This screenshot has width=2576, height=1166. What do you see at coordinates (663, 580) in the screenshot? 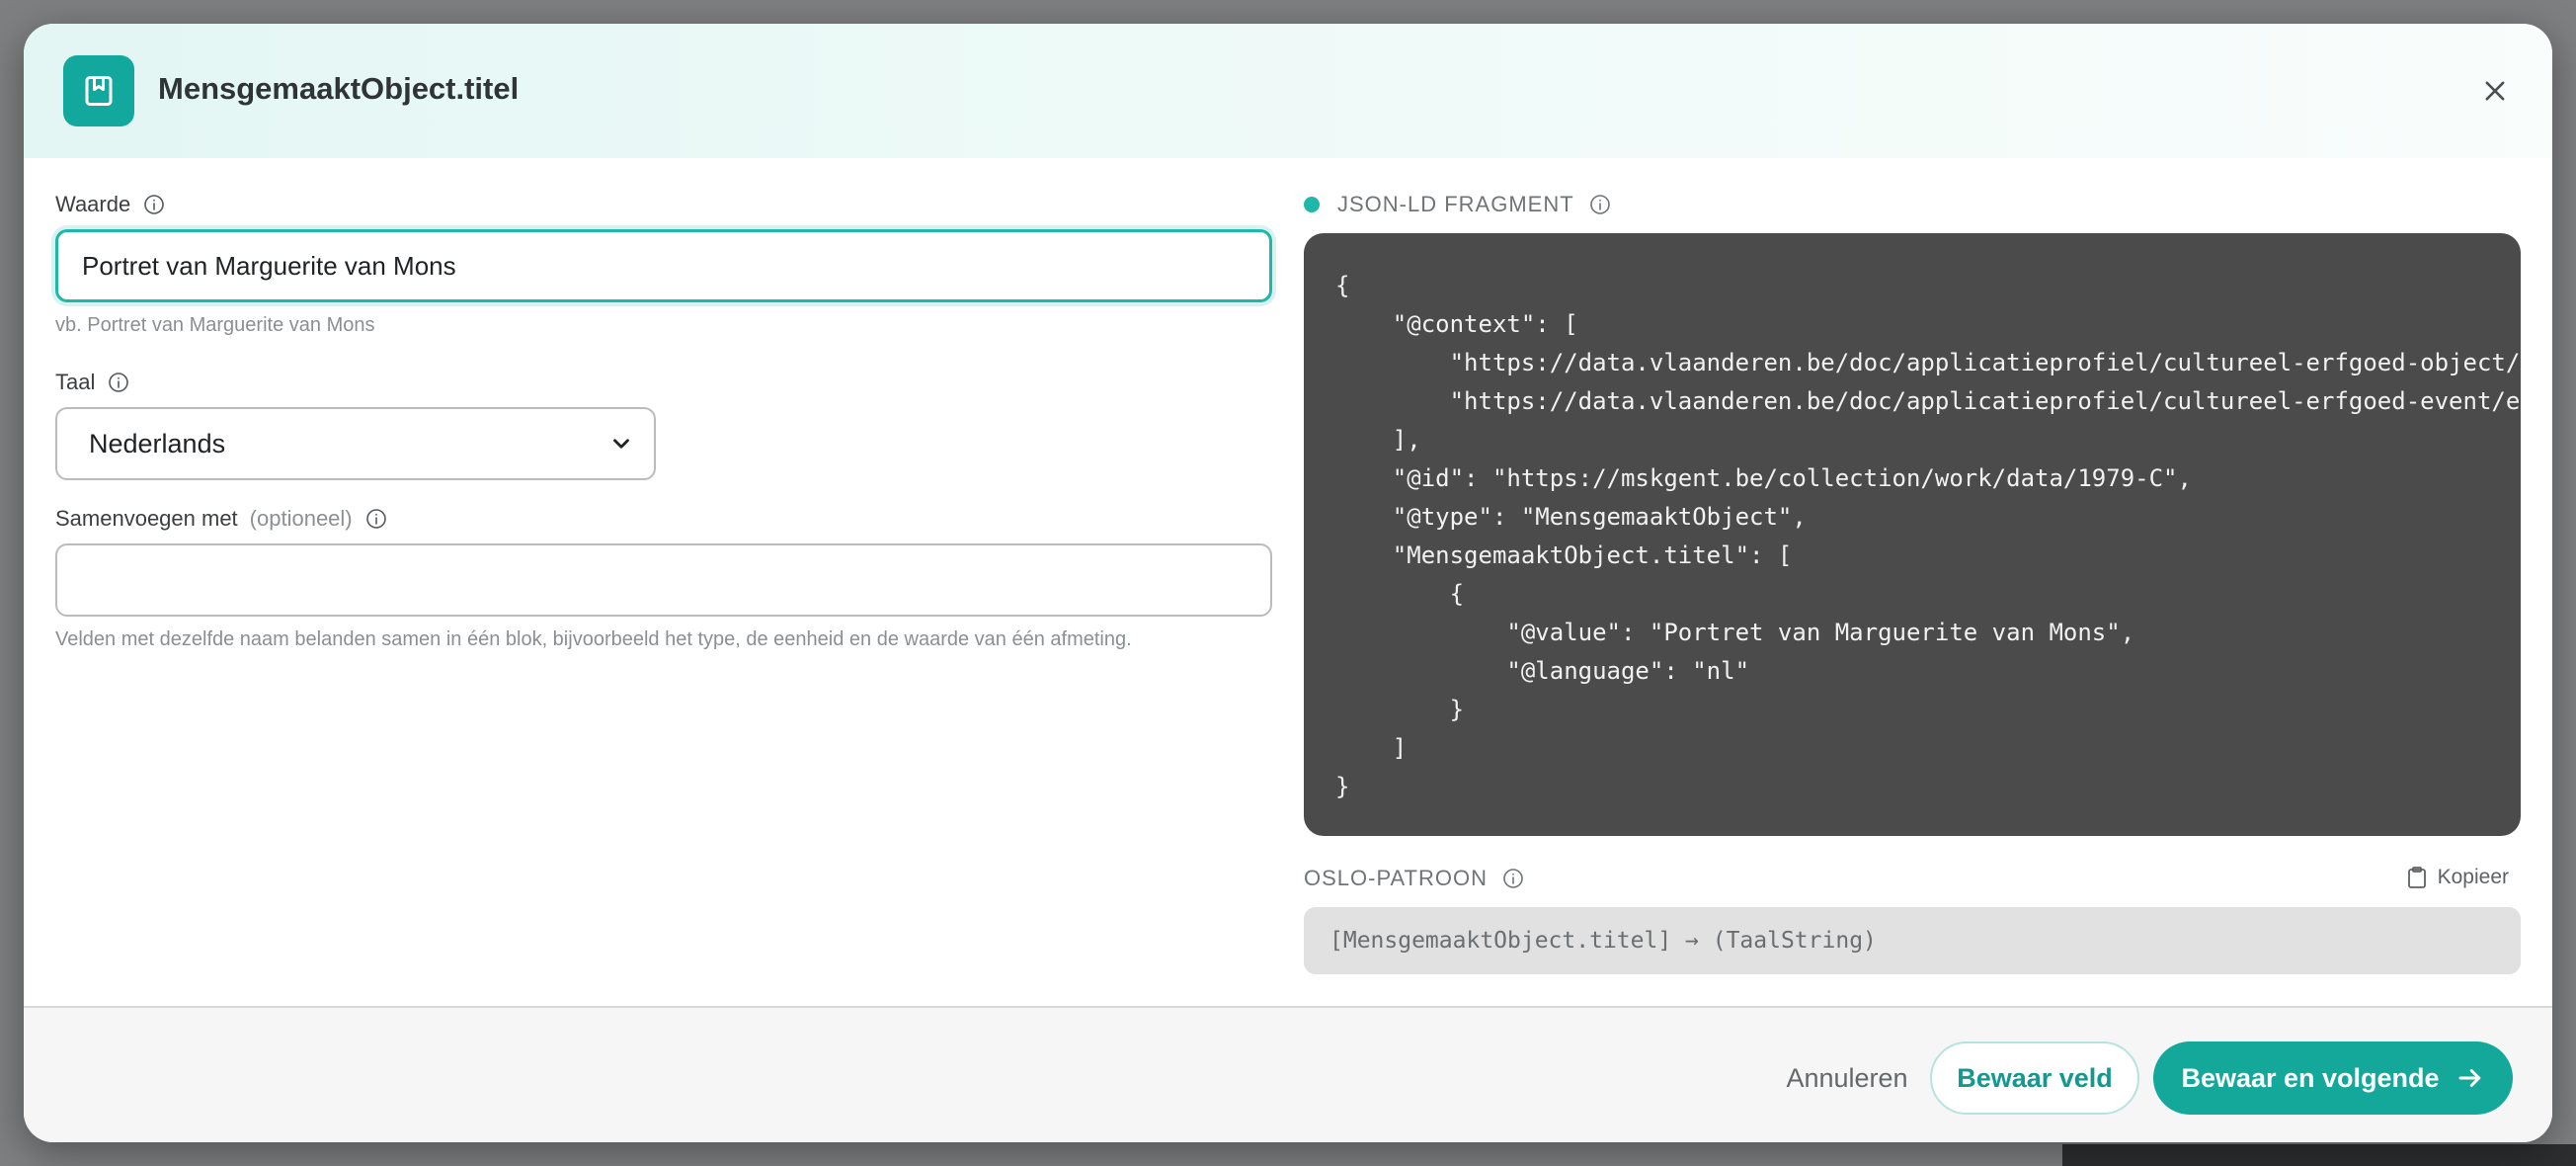
I see `merge-input` at bounding box center [663, 580].